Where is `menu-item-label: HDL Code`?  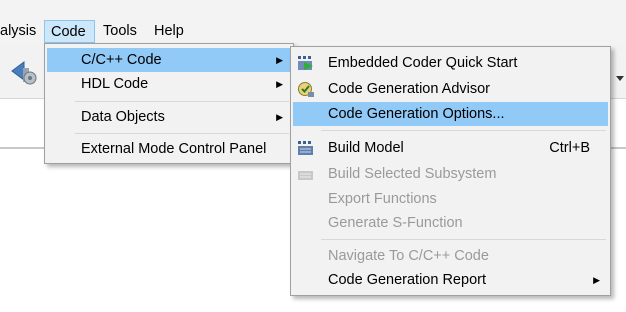
menu-item-label: HDL Code is located at coordinates (115, 84).